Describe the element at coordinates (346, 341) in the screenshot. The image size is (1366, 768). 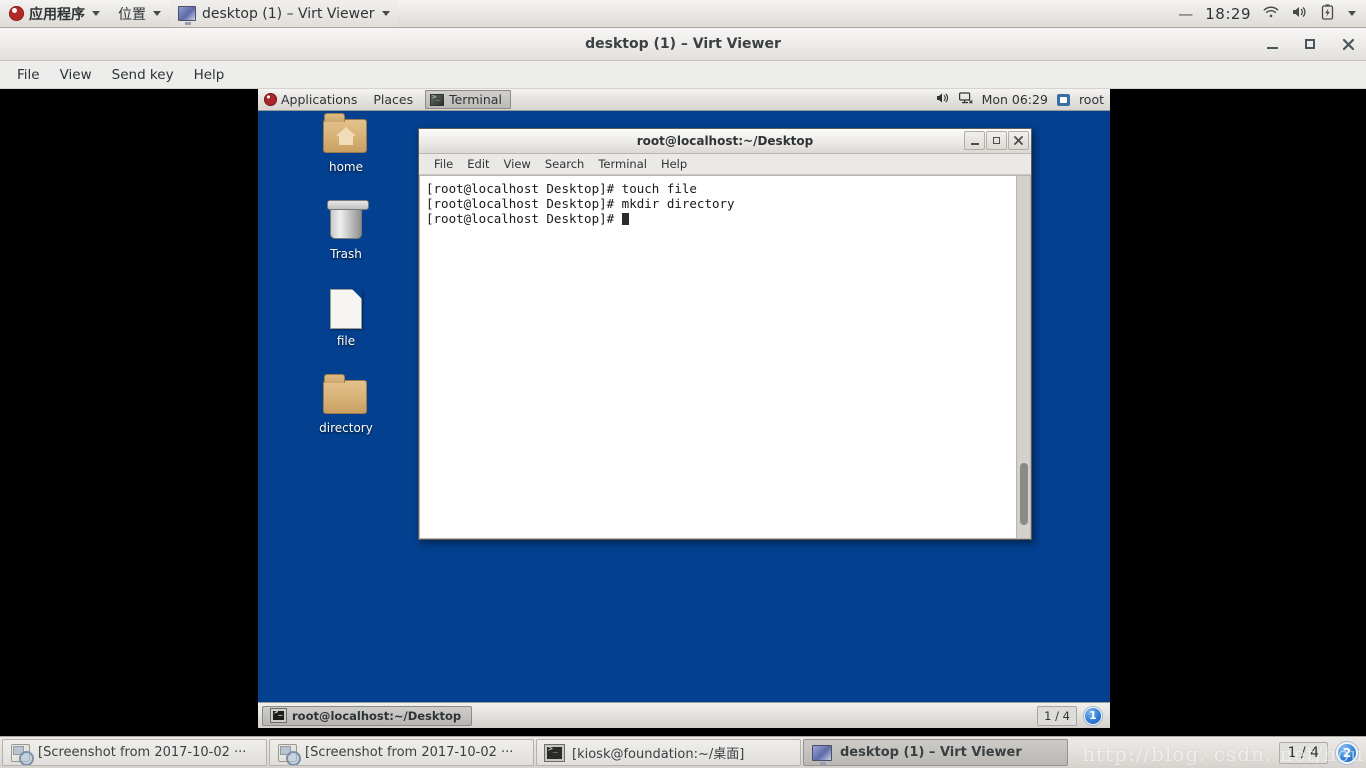
I see `desktop-icon-label: file` at that location.